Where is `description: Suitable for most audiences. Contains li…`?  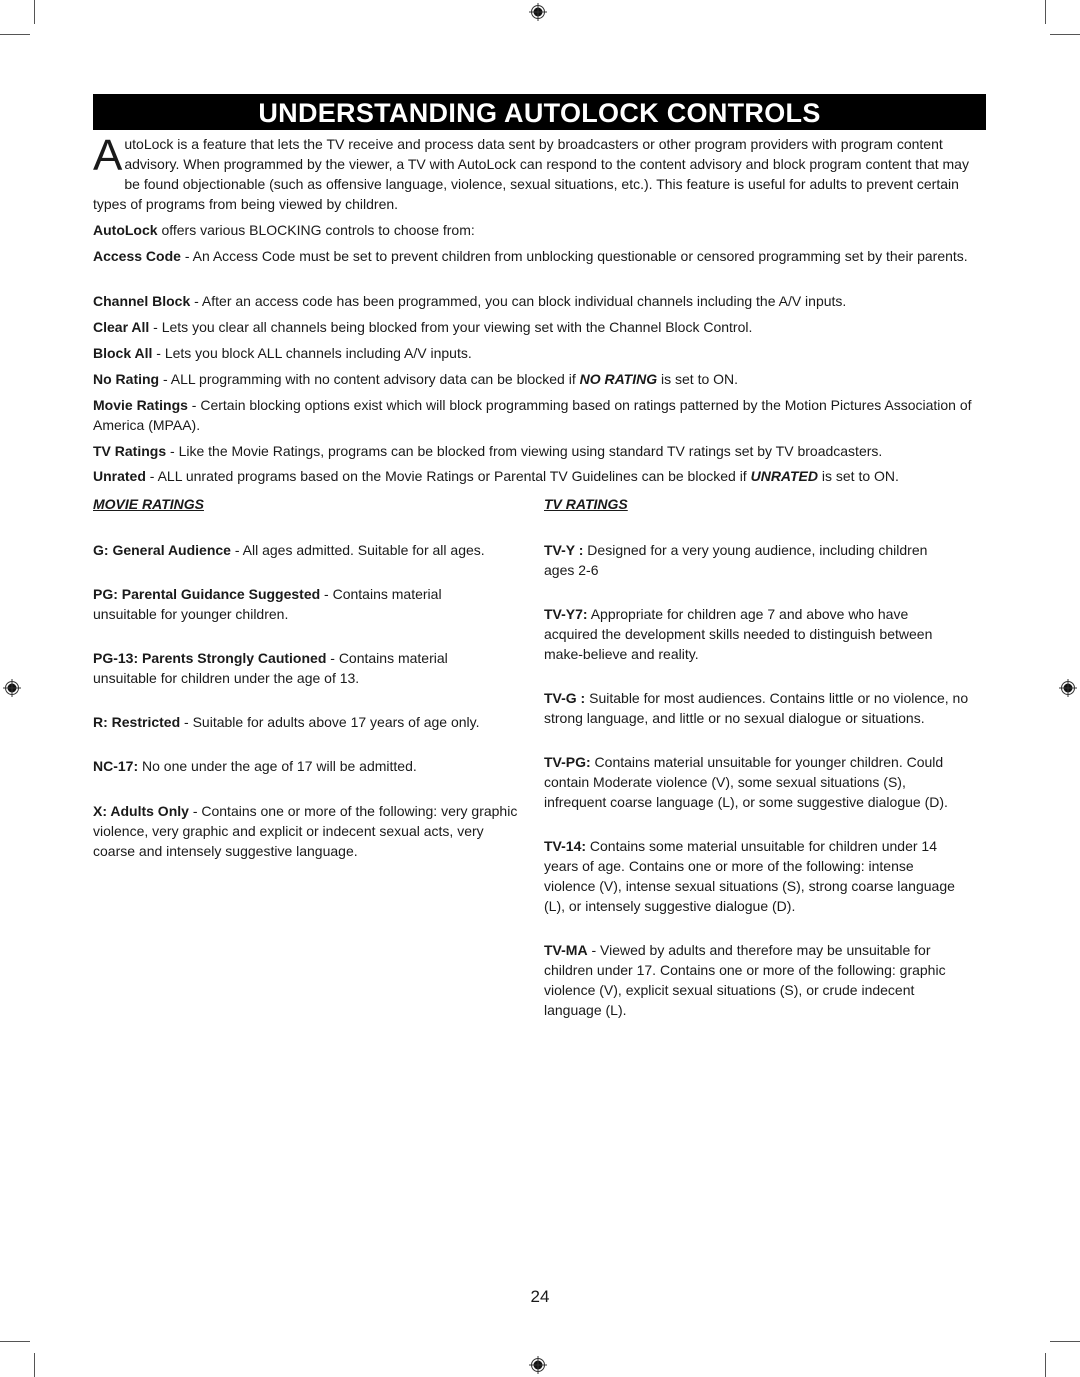 description: Suitable for most audiences. Contains li… is located at coordinates (756, 708).